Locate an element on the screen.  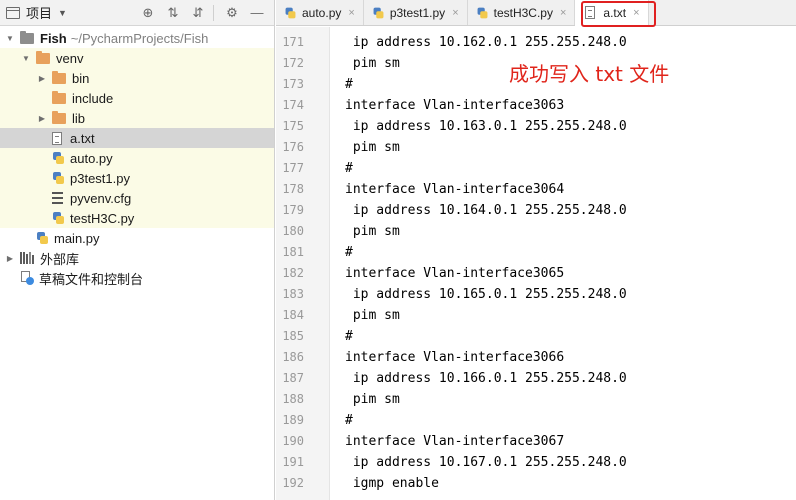
tree-item-label: auto.py is located at coordinates (91, 158).